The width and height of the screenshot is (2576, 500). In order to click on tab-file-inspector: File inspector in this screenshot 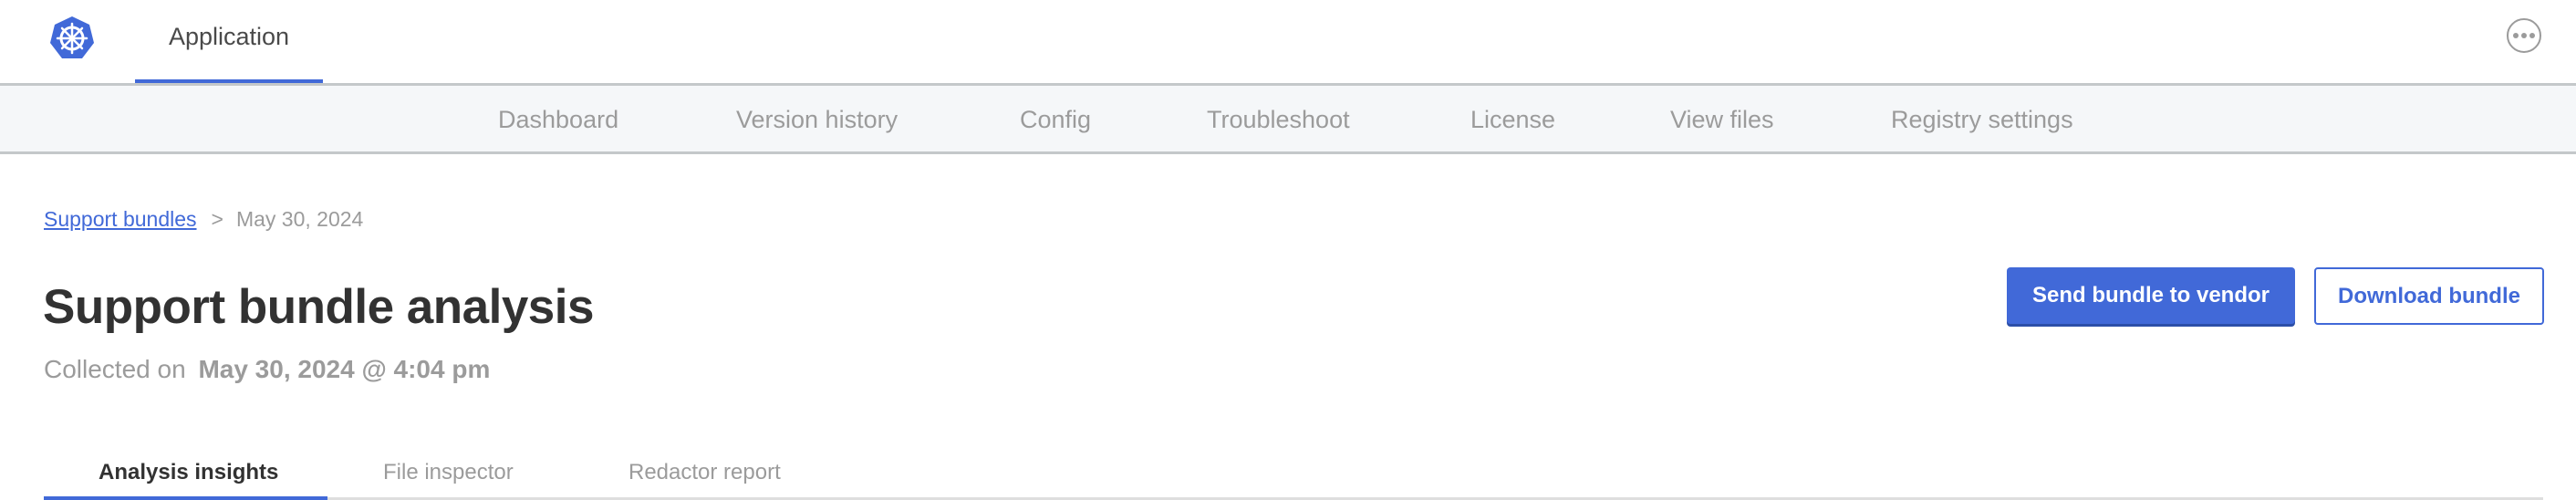, I will do `click(448, 472)`.